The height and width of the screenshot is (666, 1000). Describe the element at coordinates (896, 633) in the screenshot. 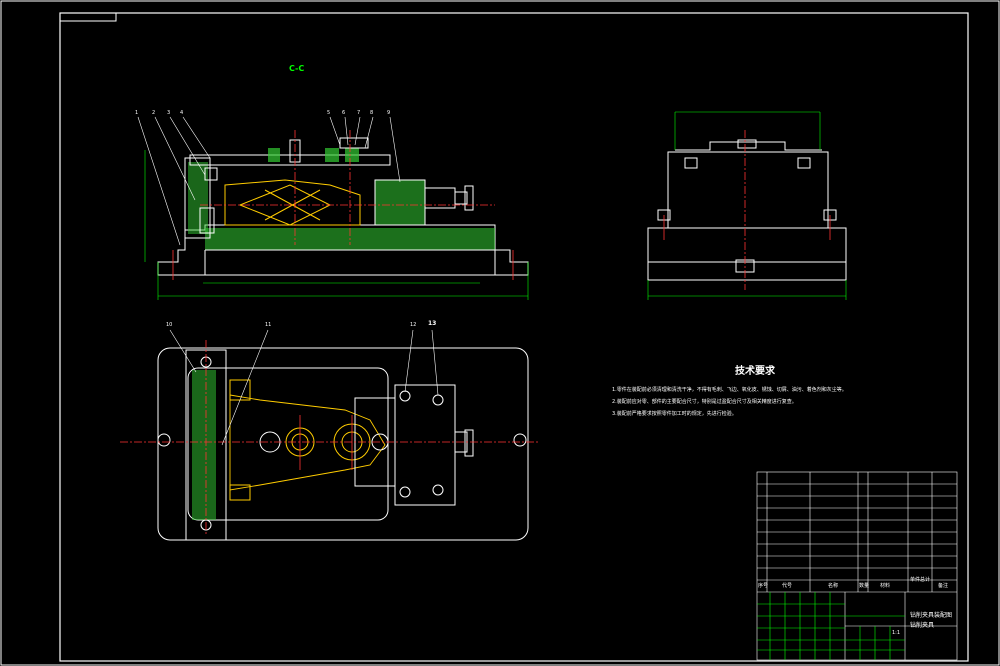

I see `scale-value: 1:1` at that location.